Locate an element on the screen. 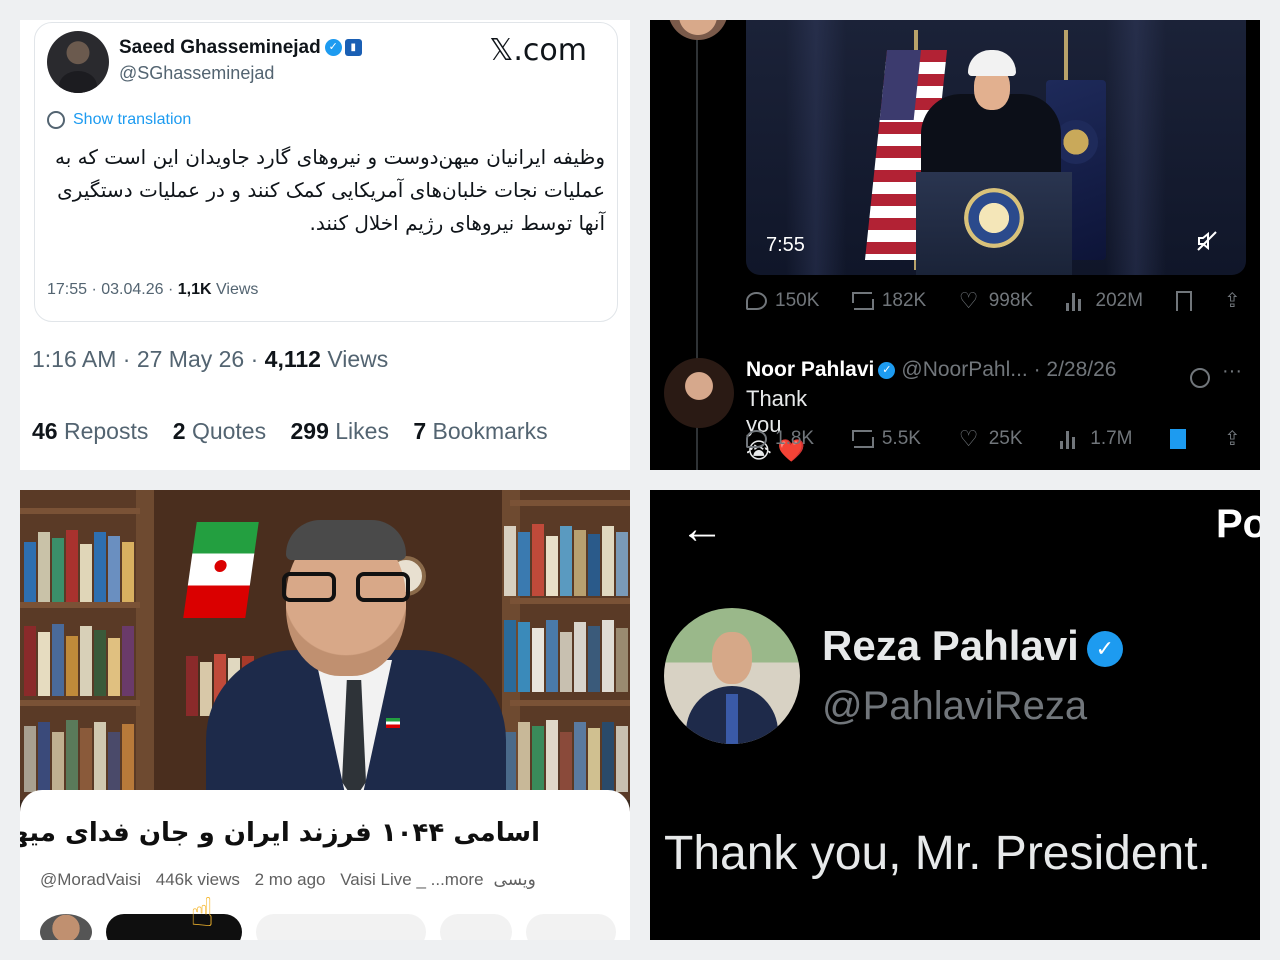 Image resolution: width=1280 pixels, height=960 pixels. repost-button: 182K is located at coordinates (888, 301).